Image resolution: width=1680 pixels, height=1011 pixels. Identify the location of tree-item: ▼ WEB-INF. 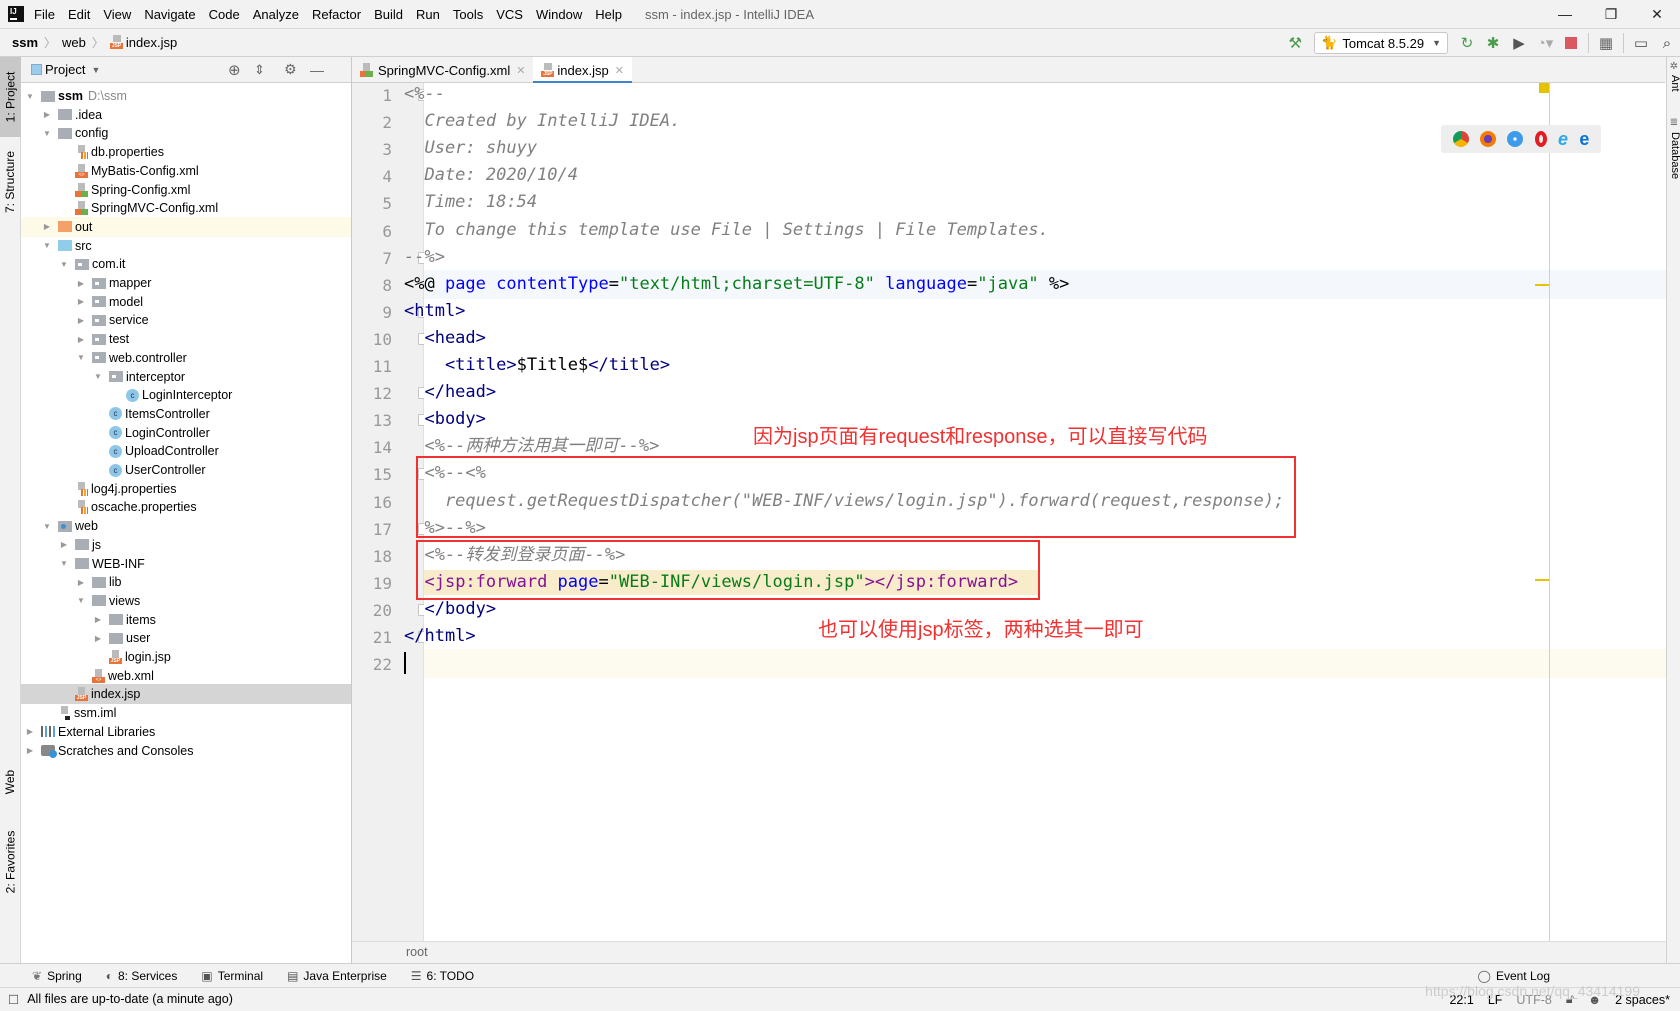
(186, 564).